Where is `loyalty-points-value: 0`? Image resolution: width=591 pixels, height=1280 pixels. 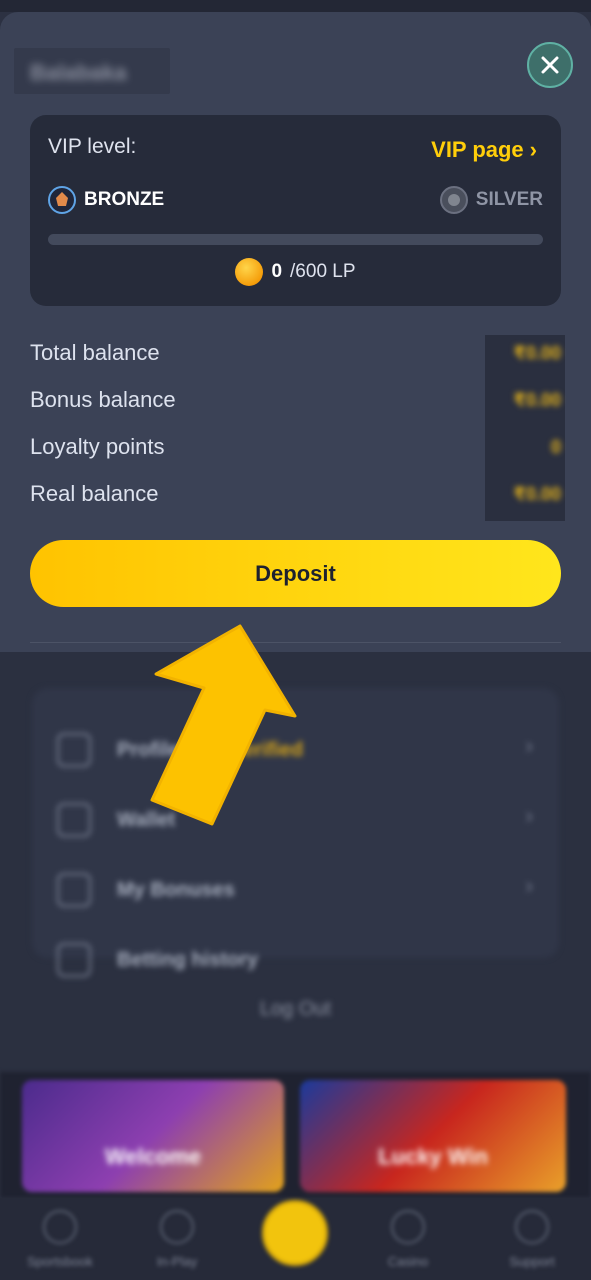
loyalty-points-value: 0 is located at coordinates (555, 447).